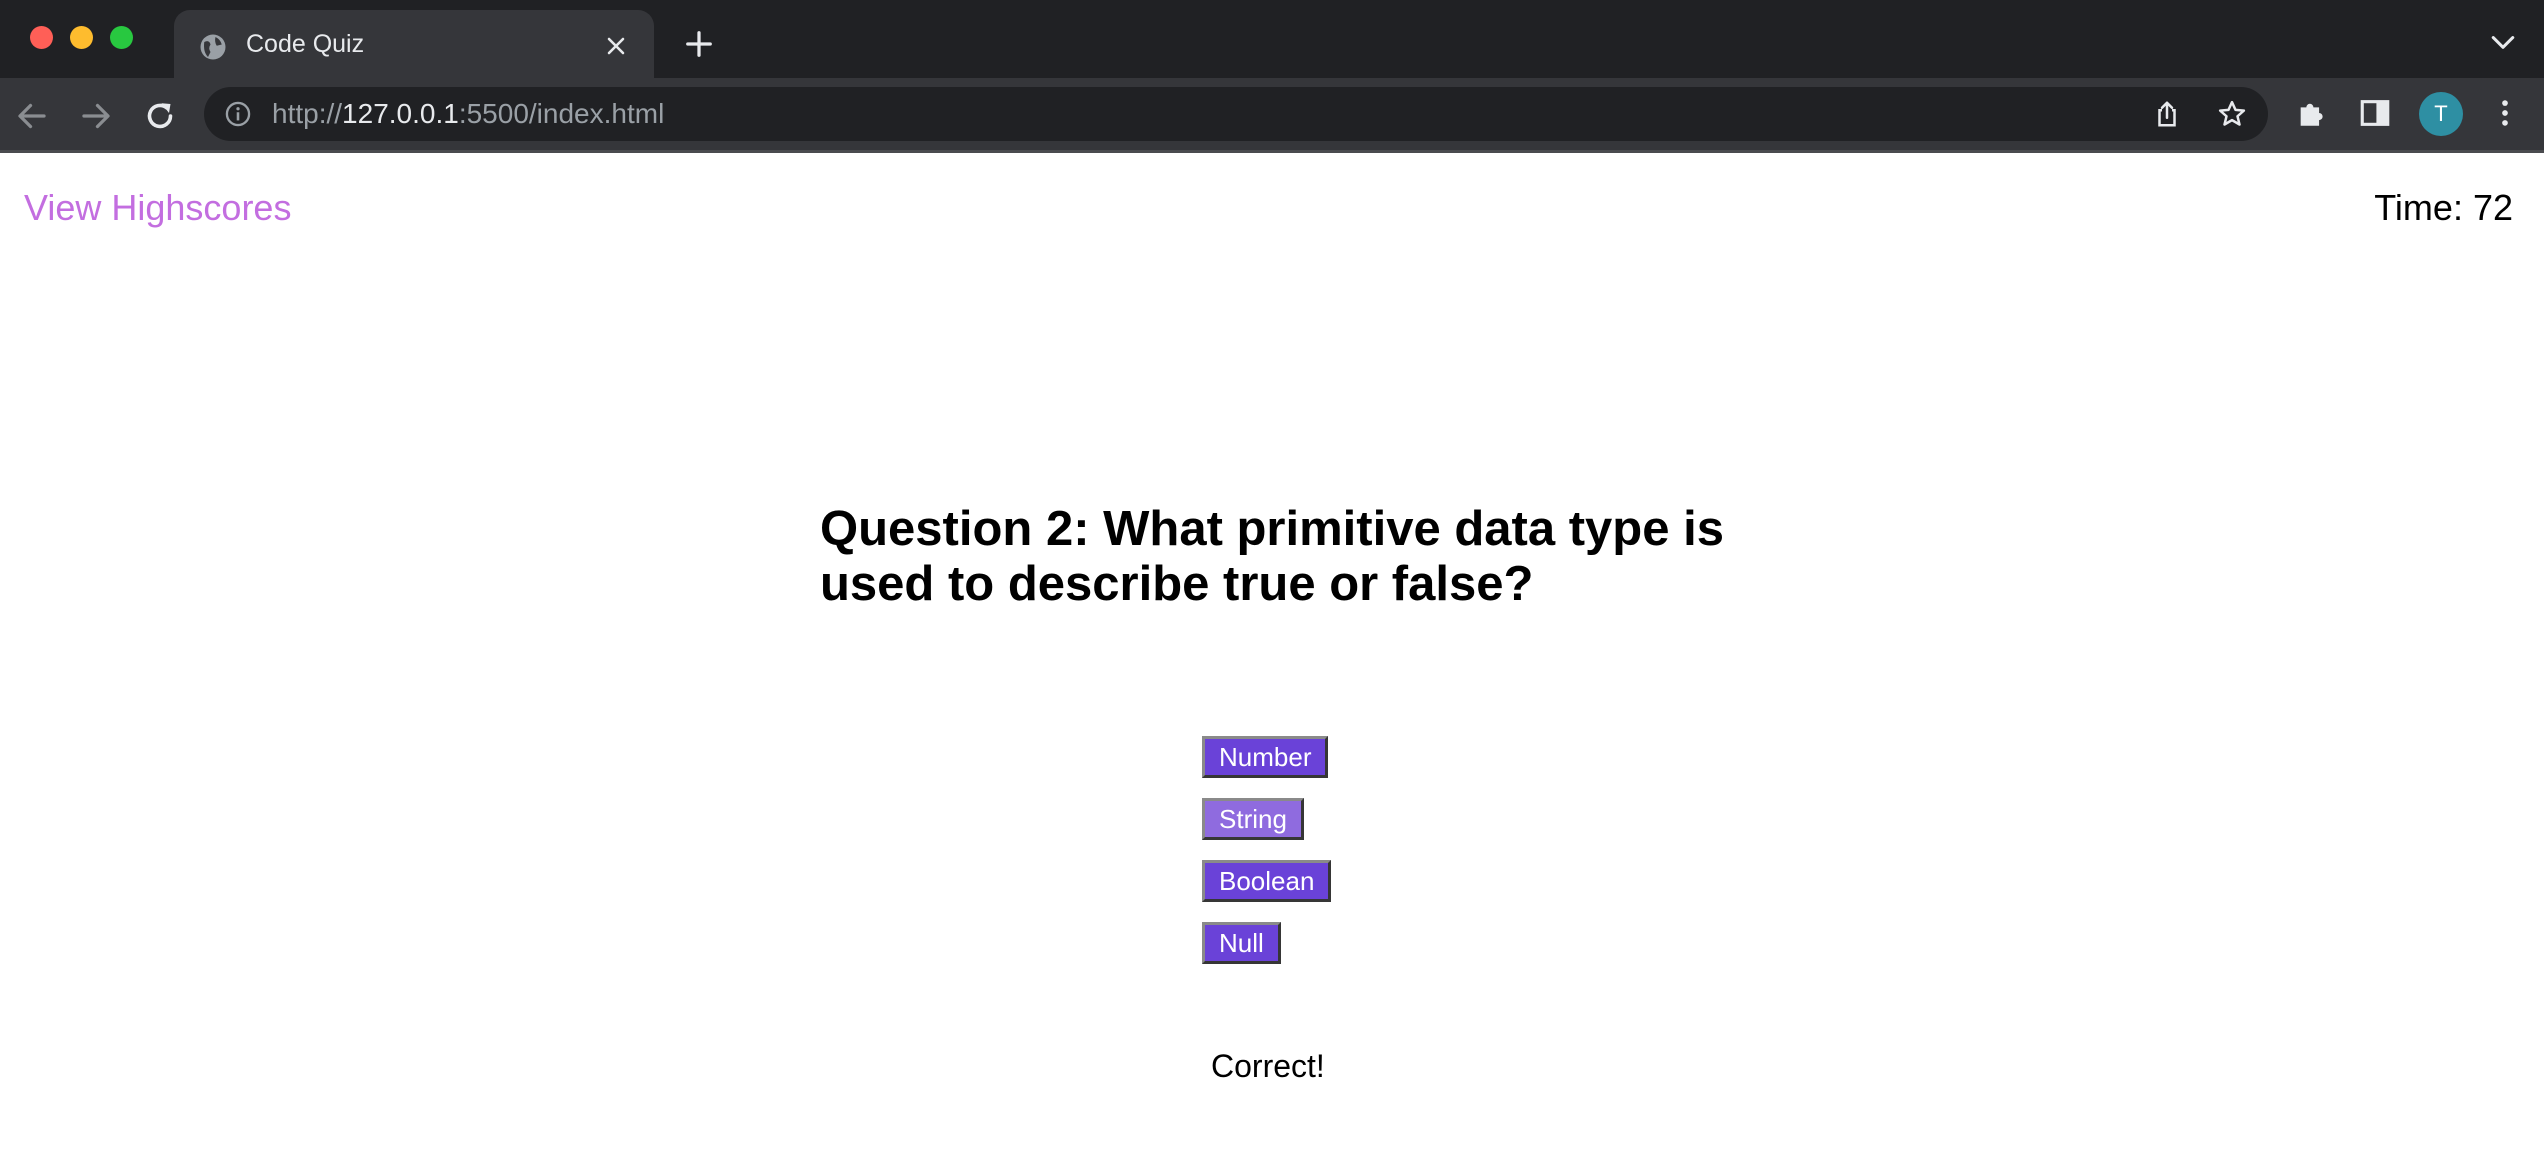 This screenshot has width=2544, height=1160. I want to click on answer-button-null: Null, so click(1241, 943).